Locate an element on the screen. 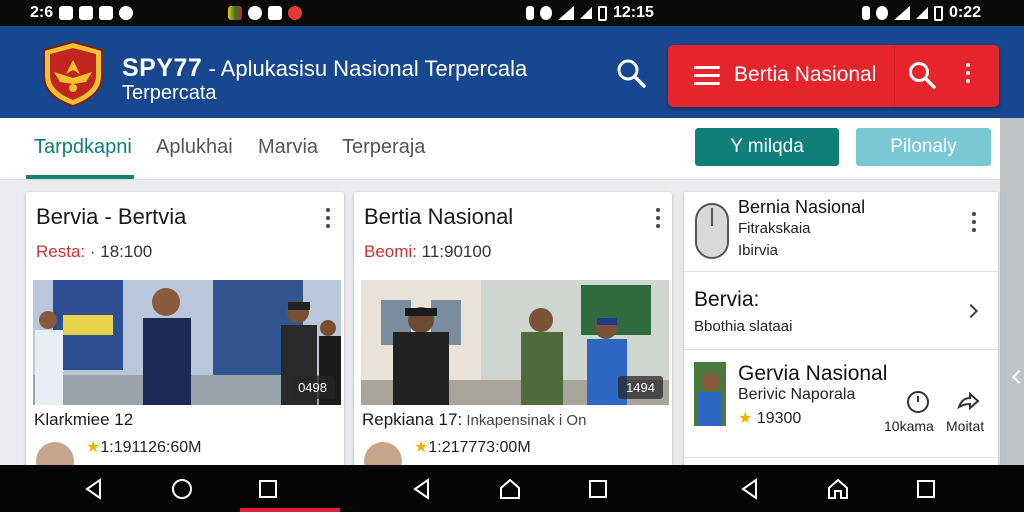 This screenshot has height=512, width=1024. mouse-device-icon is located at coordinates (712, 231).